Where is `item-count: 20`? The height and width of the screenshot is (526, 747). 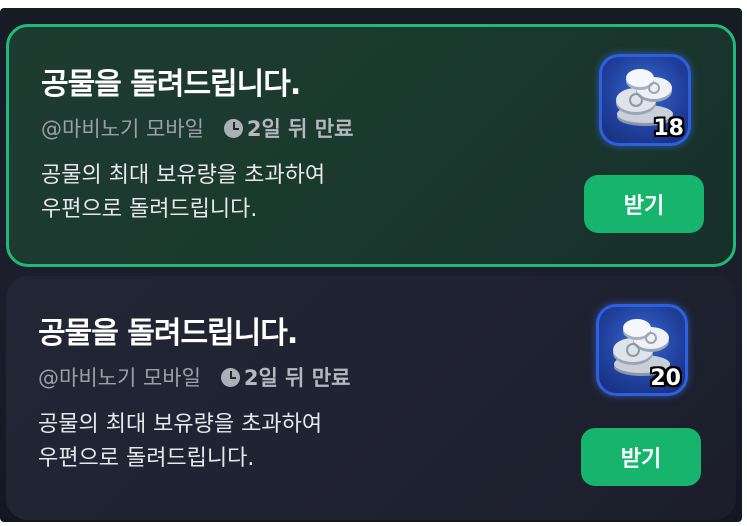
item-count: 20 is located at coordinates (665, 378).